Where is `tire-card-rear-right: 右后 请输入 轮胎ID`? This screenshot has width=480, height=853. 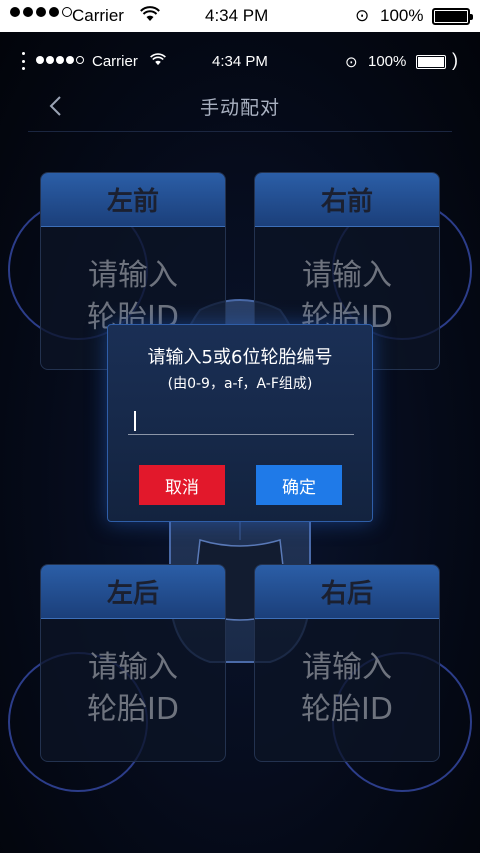 tire-card-rear-right: 右后 请输入 轮胎ID is located at coordinates (347, 663).